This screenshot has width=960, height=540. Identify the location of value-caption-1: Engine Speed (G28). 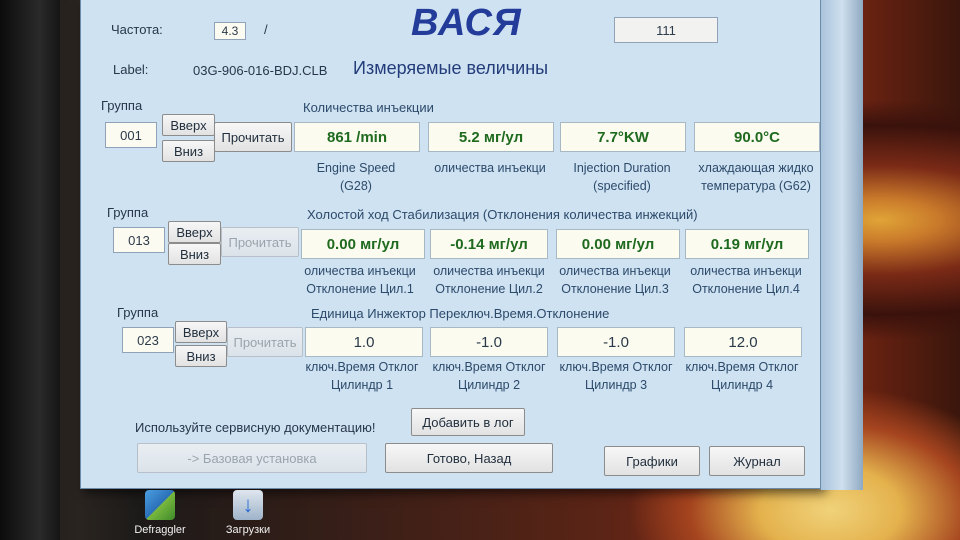
(356, 177).